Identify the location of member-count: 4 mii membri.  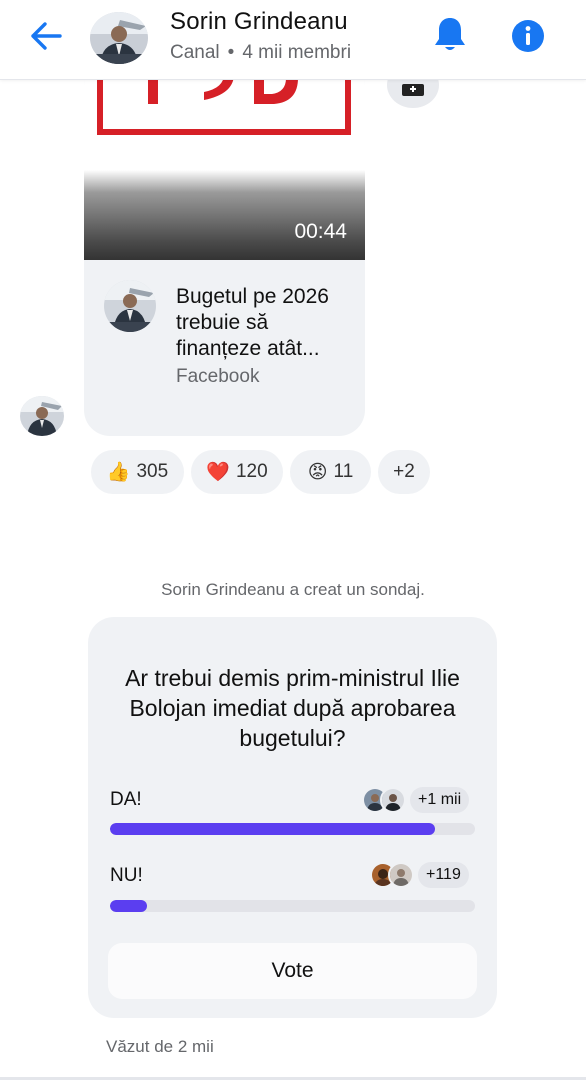
(297, 52).